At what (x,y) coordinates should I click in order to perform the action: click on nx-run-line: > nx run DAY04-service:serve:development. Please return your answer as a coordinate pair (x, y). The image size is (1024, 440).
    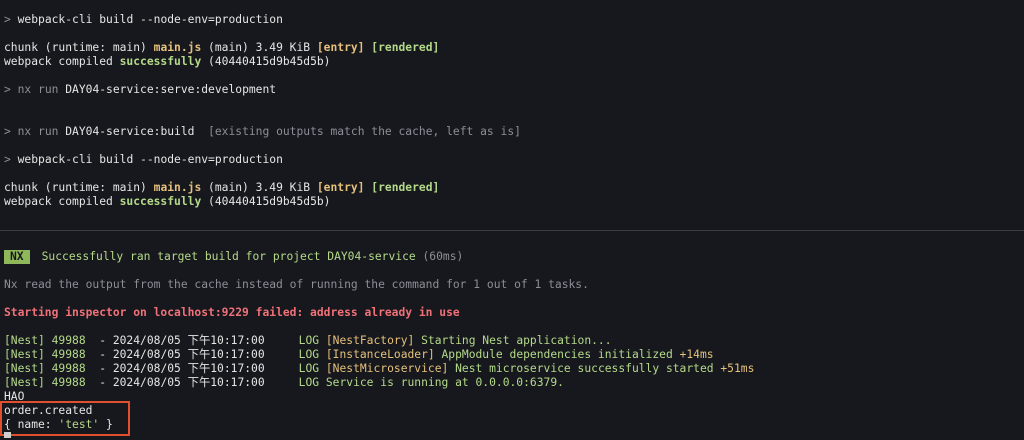
    Looking at the image, I should click on (140, 89).